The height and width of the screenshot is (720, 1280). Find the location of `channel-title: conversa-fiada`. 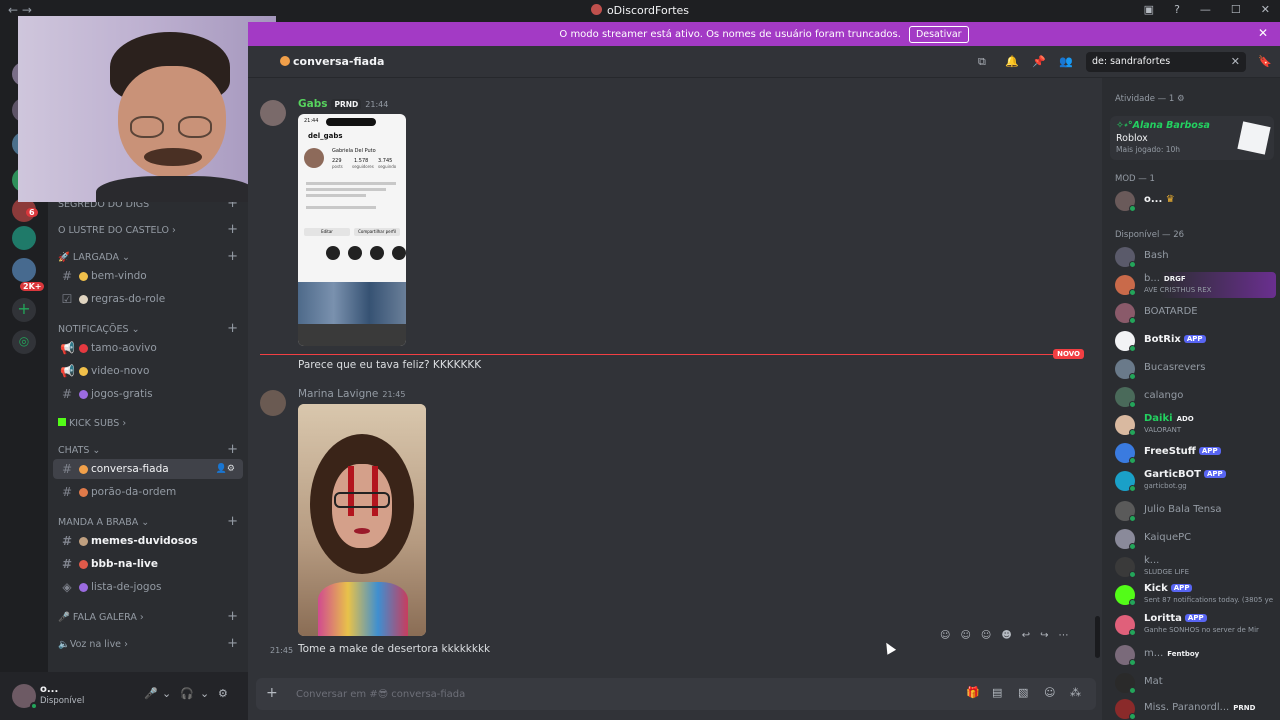

channel-title: conversa-fiada is located at coordinates (332, 61).